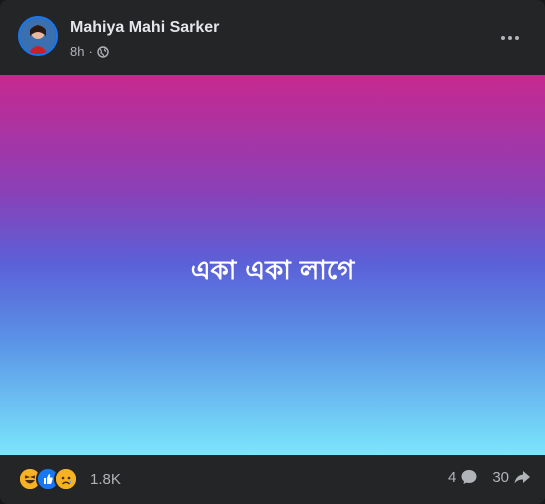 Image resolution: width=545 pixels, height=504 pixels. What do you see at coordinates (272, 479) in the screenshot?
I see `post-footer: 1.8K 4 30` at bounding box center [272, 479].